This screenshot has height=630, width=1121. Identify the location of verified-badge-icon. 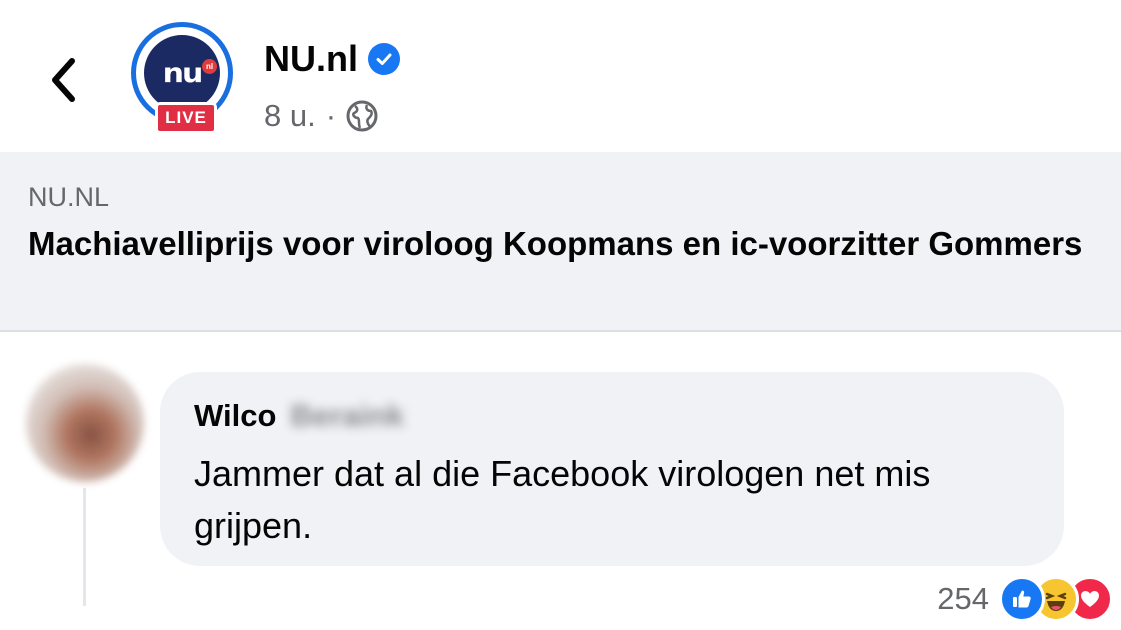
(384, 59).